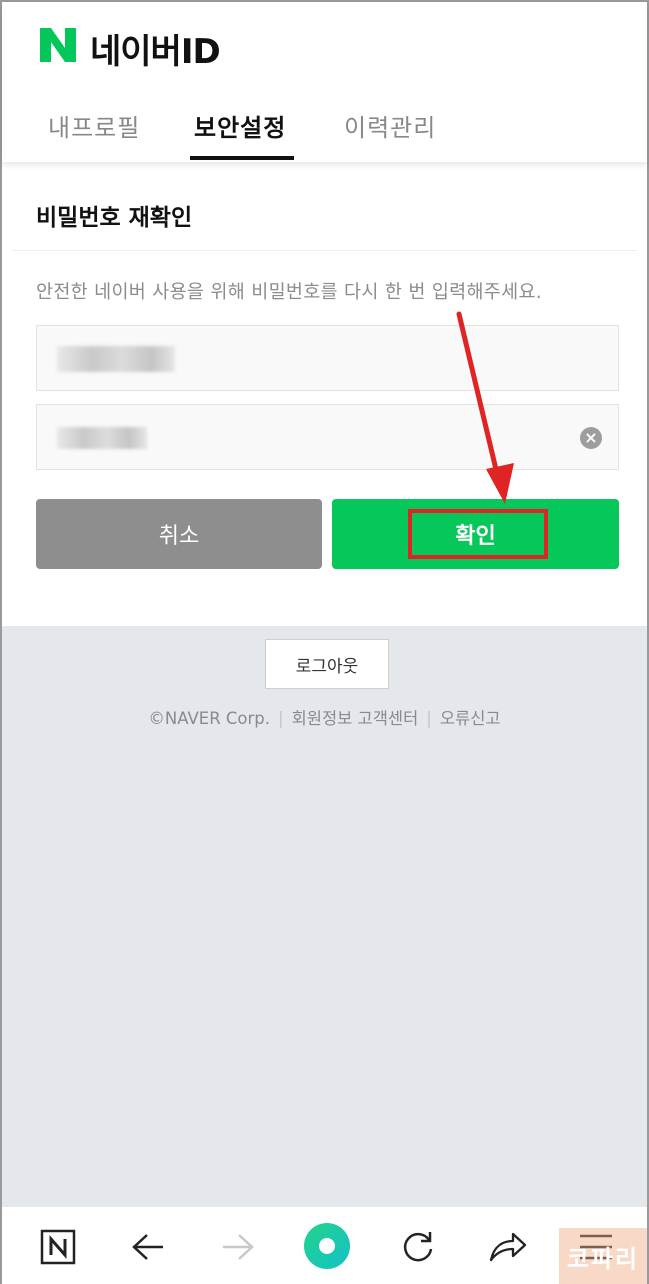  I want to click on password-input: ×, so click(327, 437).